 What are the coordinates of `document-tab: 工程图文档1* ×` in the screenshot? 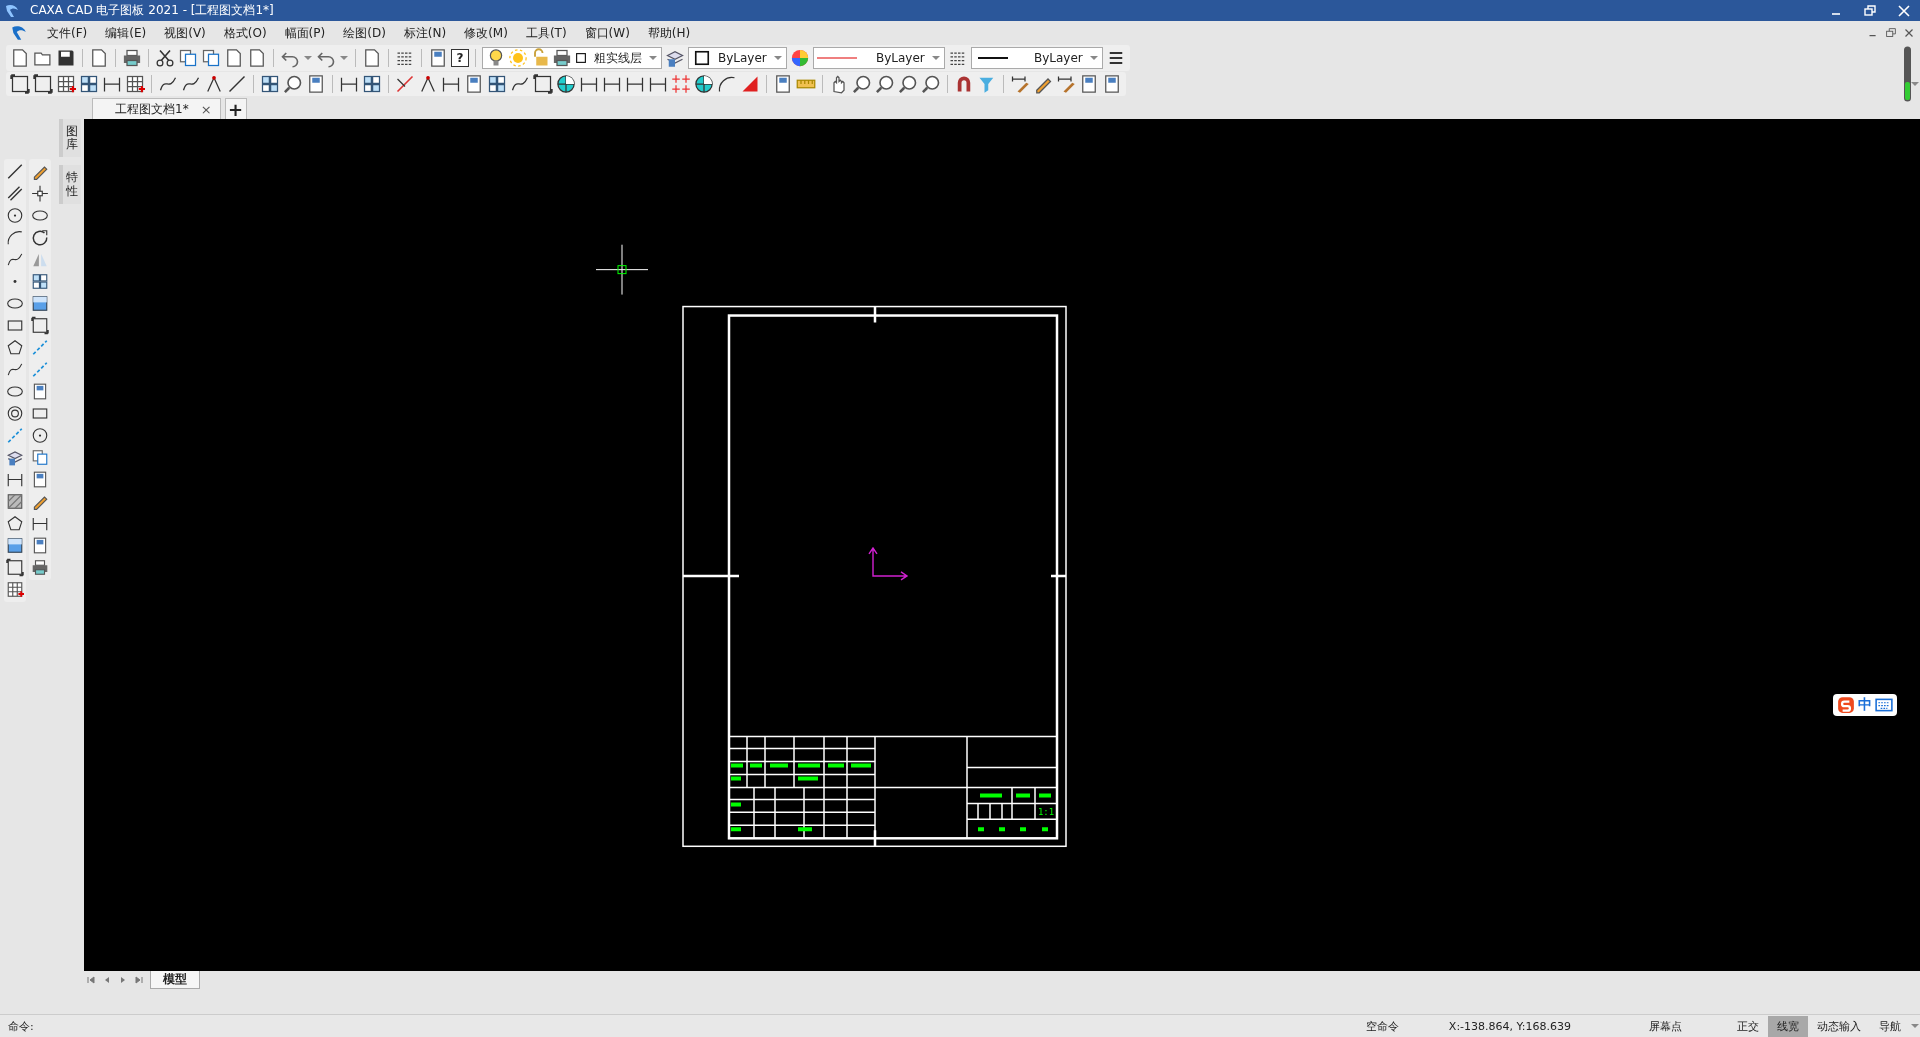 It's located at (156, 108).